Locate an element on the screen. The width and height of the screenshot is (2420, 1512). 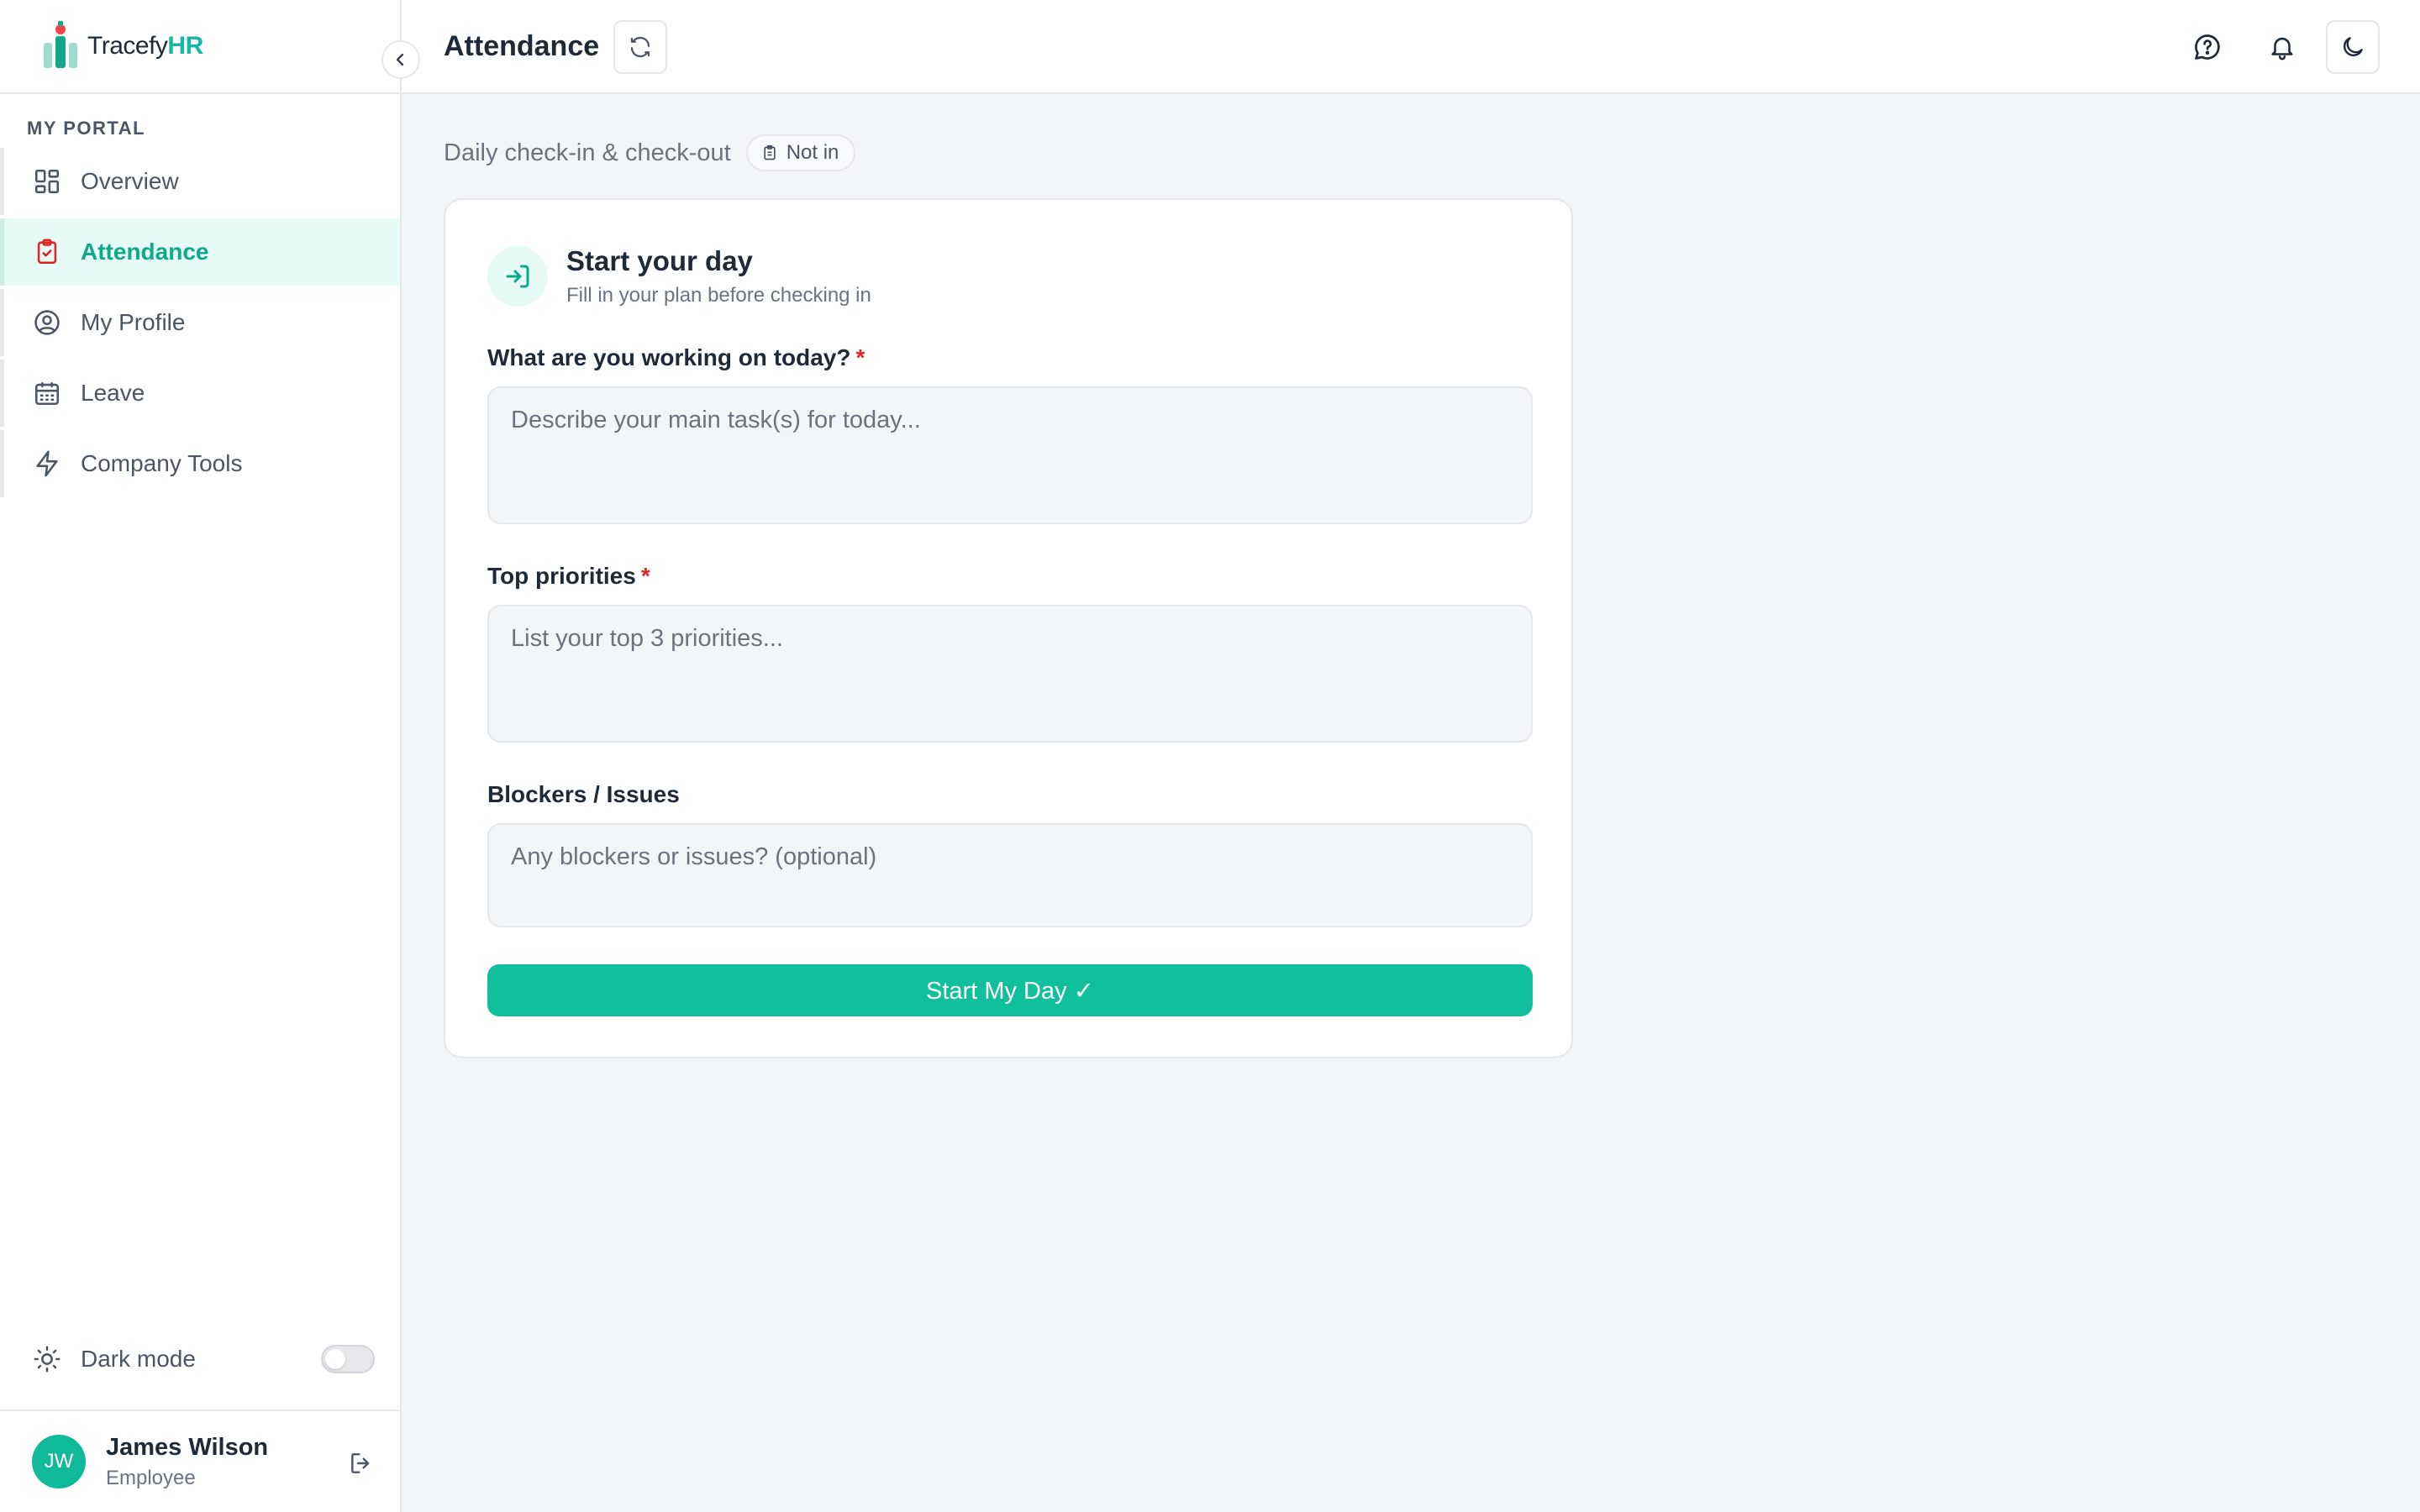
sidebar-item-attendance: Attendance is located at coordinates (200, 252).